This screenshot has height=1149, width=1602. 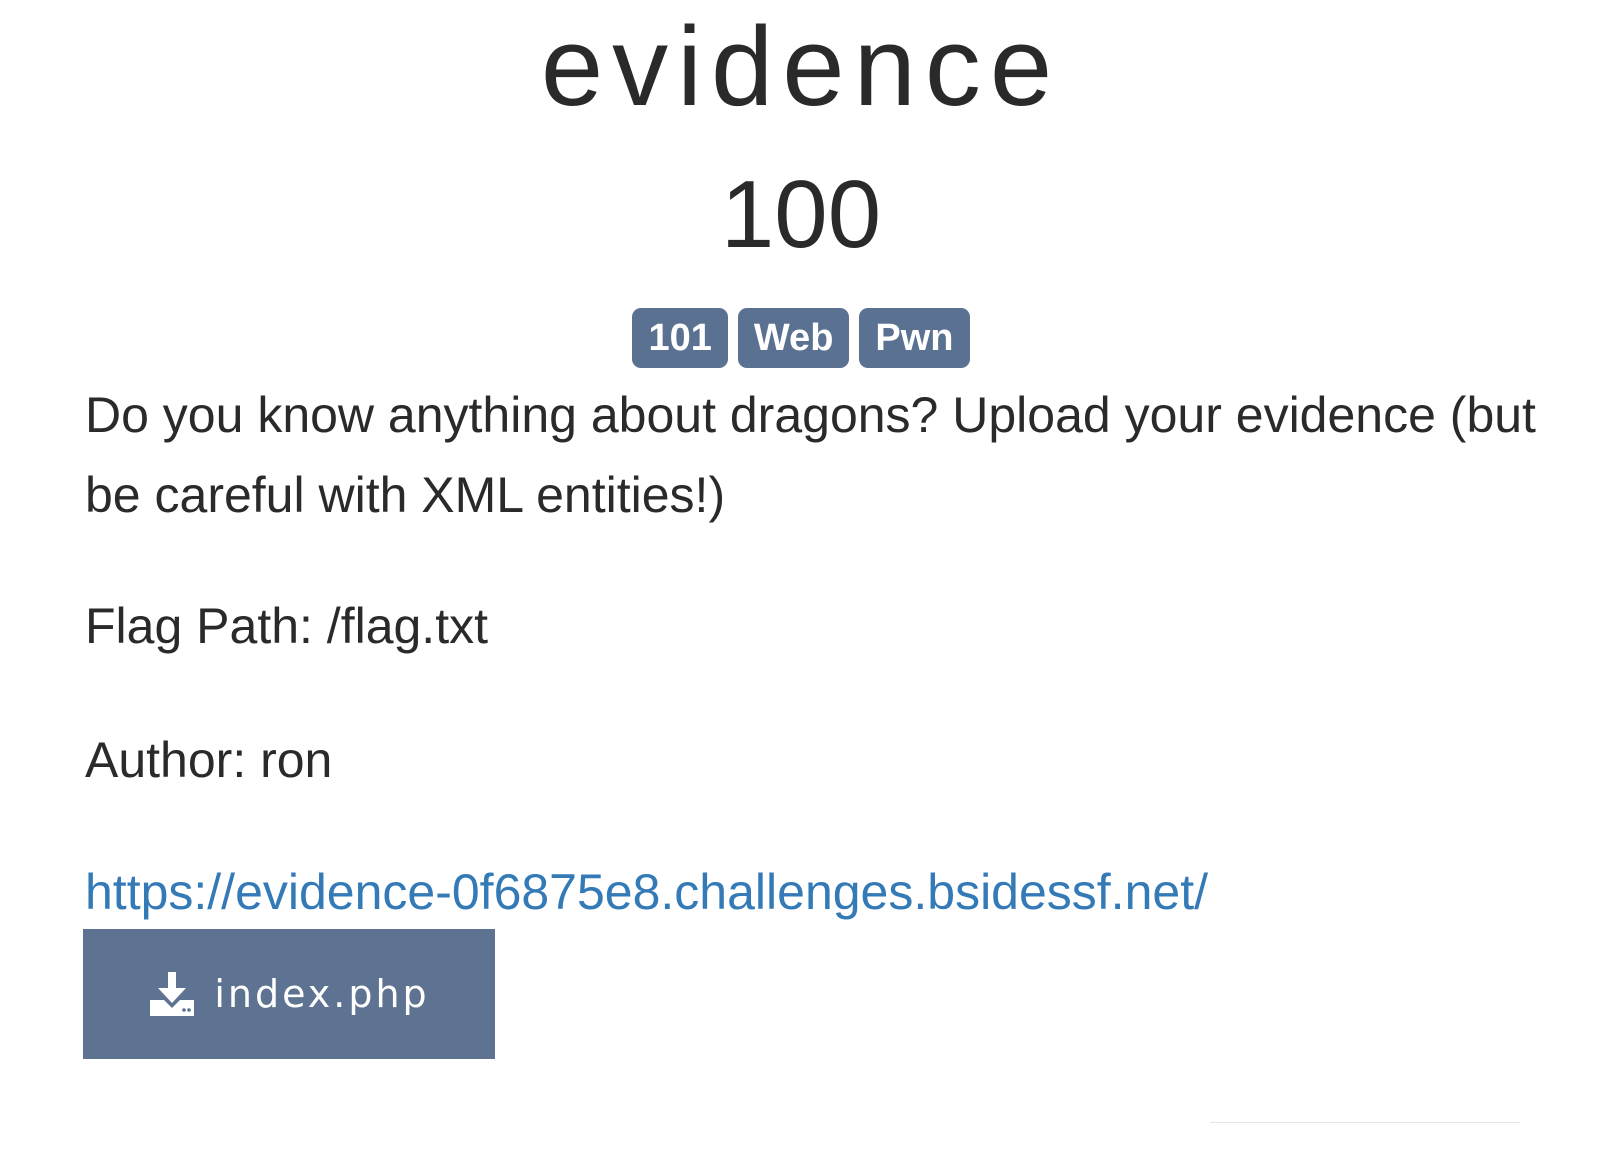 I want to click on download-file-button: index.php, so click(x=289, y=994).